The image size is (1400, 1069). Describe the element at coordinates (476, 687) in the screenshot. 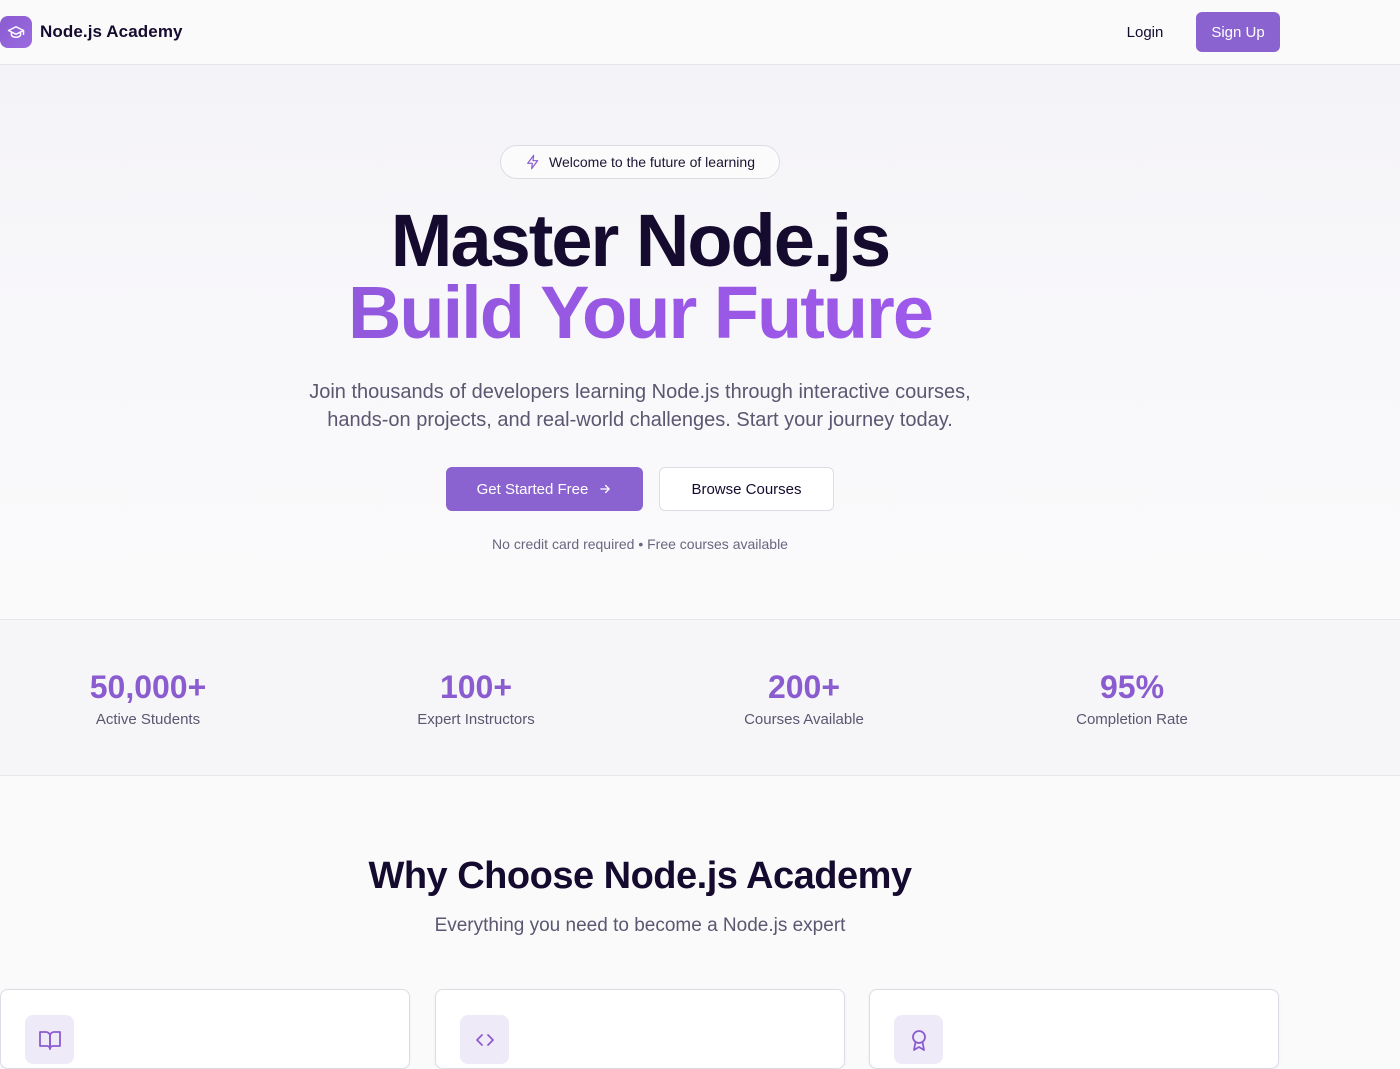

I see `stat-value: 100+` at that location.